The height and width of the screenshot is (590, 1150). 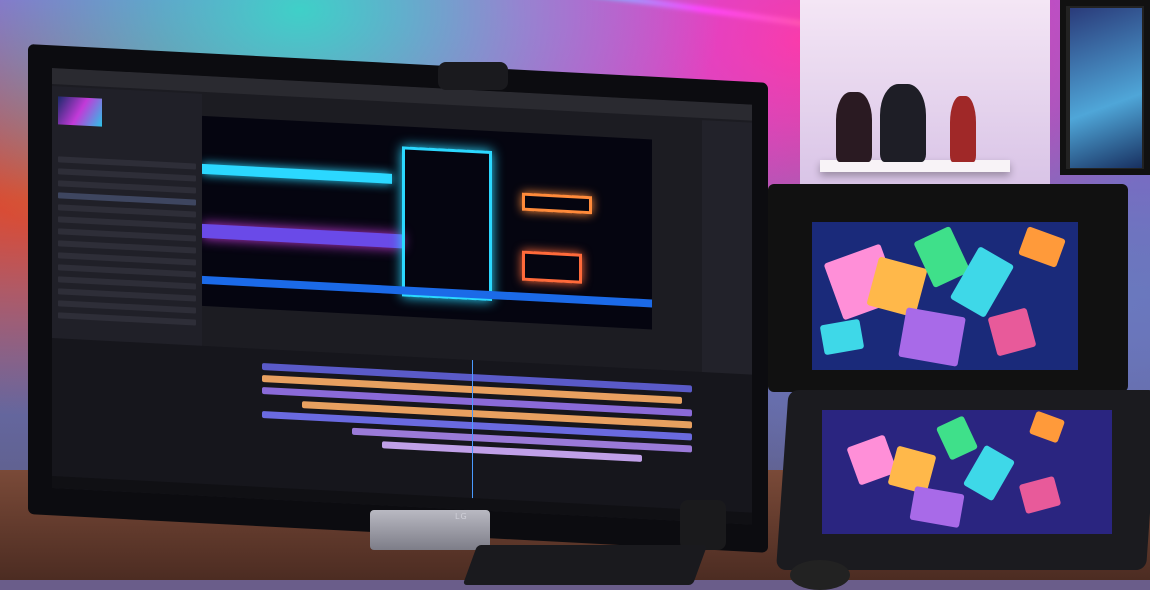 I want to click on effects-controls-panel, so click(x=727, y=261).